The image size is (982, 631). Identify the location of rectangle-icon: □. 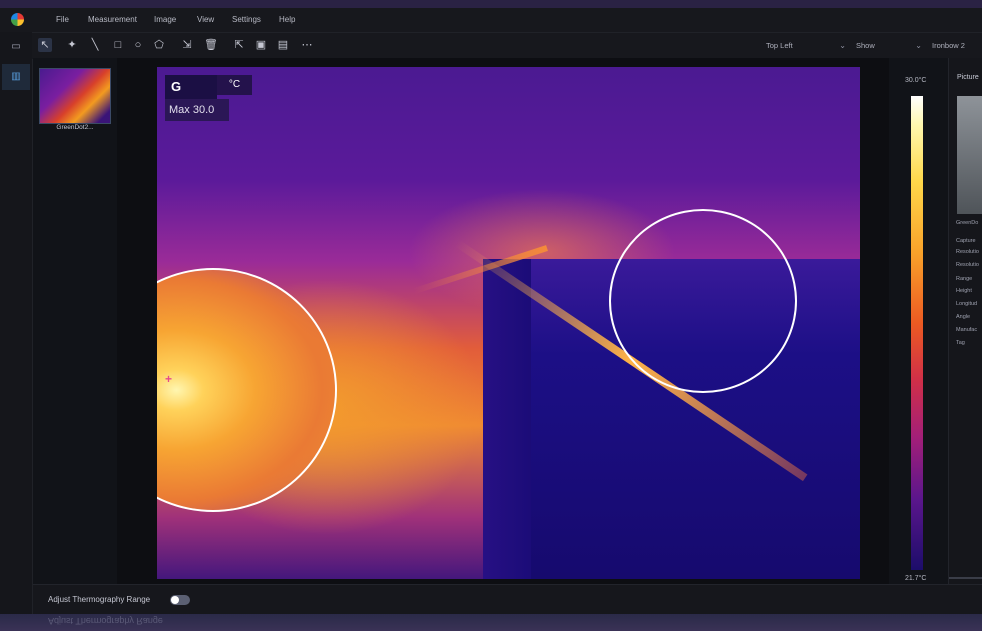
(118, 45).